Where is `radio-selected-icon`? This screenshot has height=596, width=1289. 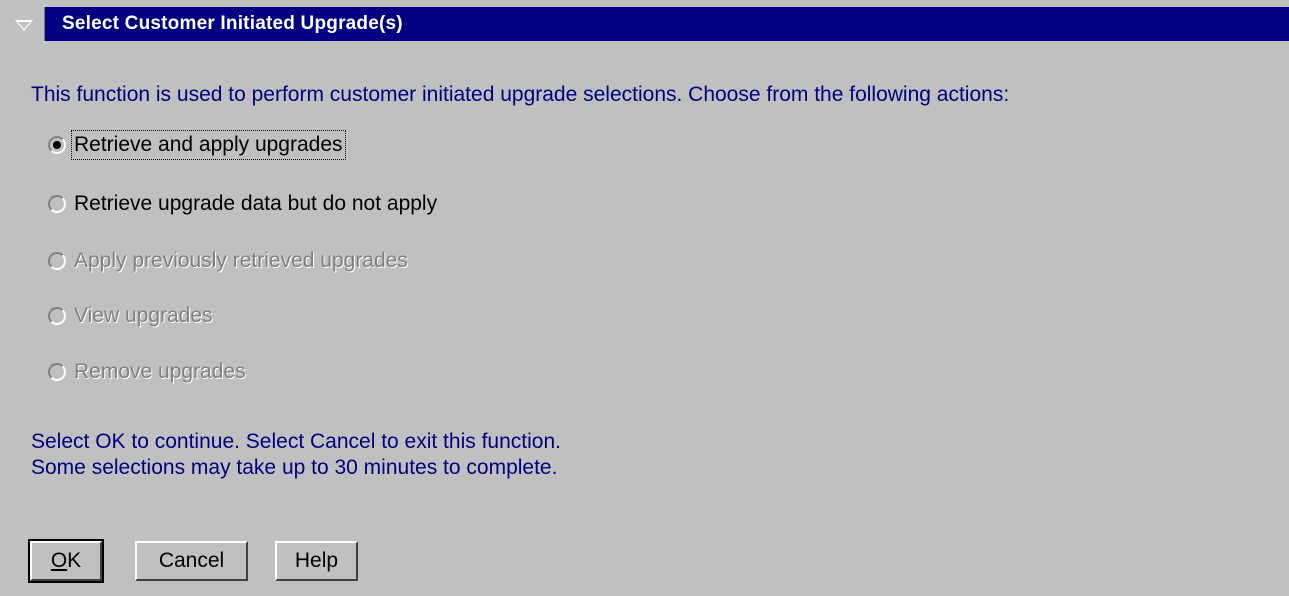 radio-selected-icon is located at coordinates (57, 145).